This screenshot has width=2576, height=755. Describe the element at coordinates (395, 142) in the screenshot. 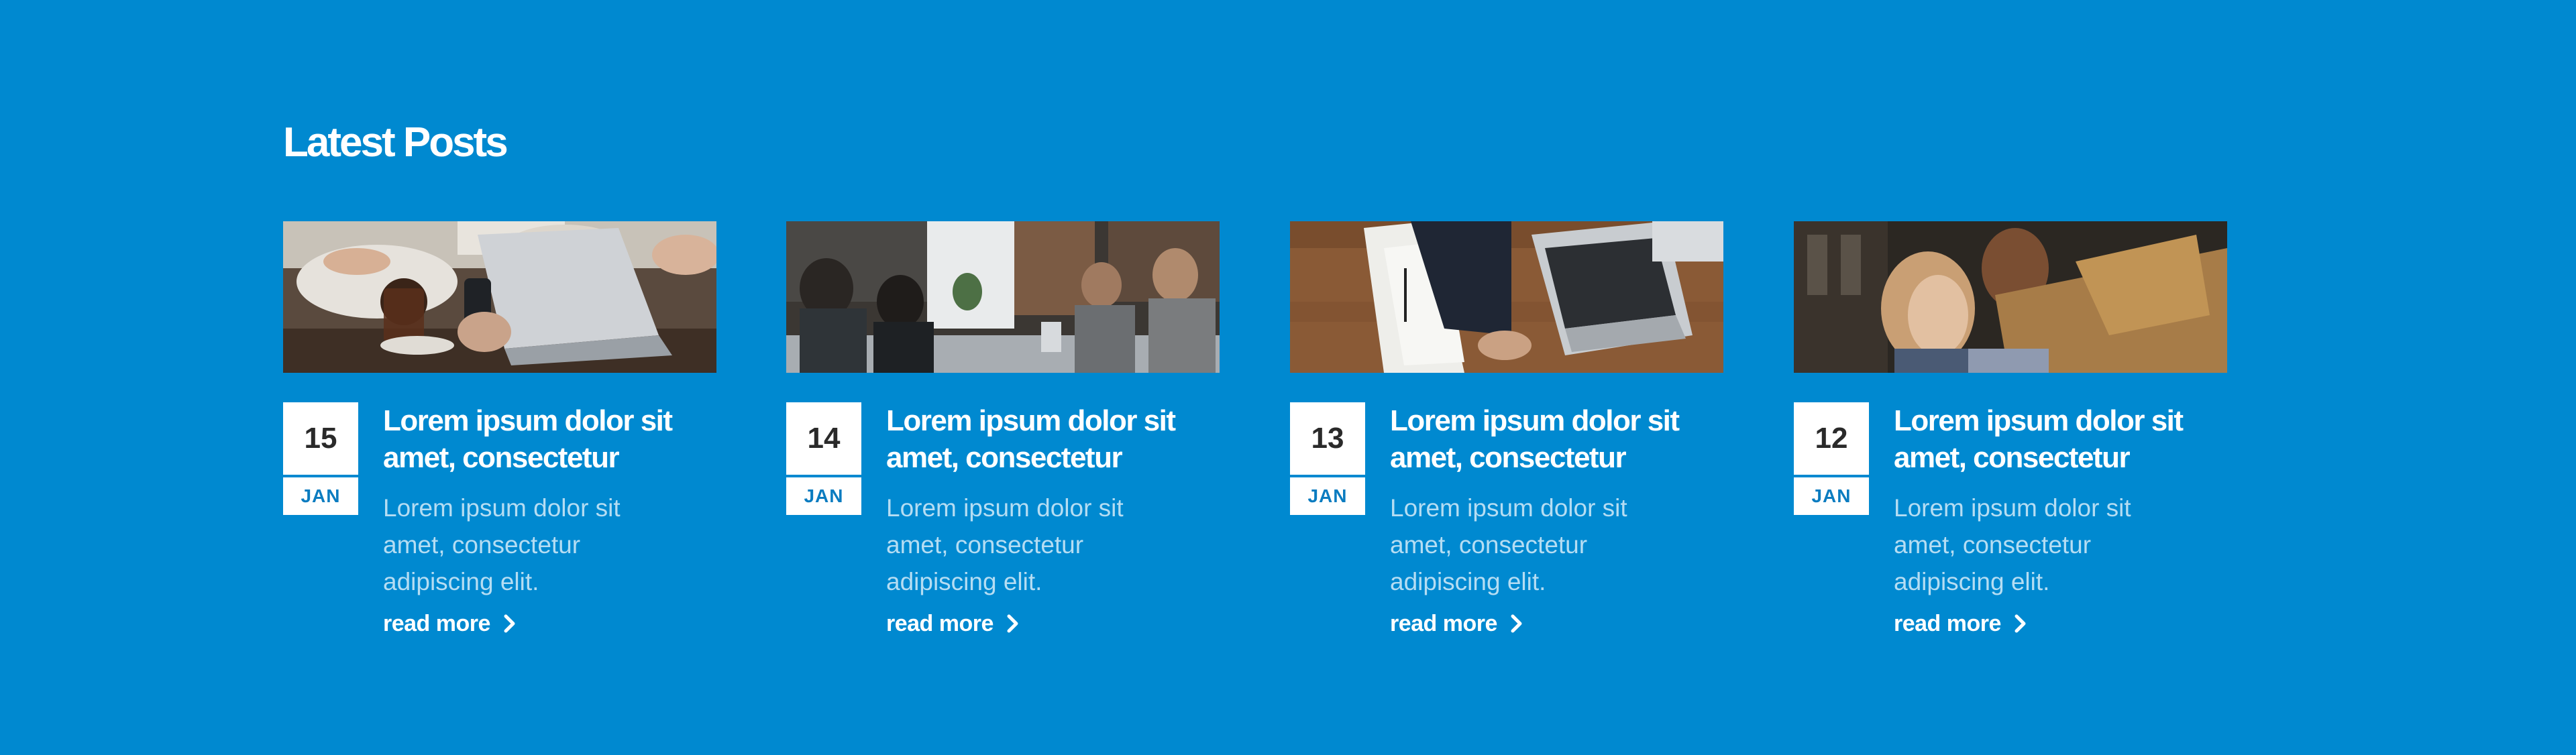

I see `section-title: Latest Posts` at that location.